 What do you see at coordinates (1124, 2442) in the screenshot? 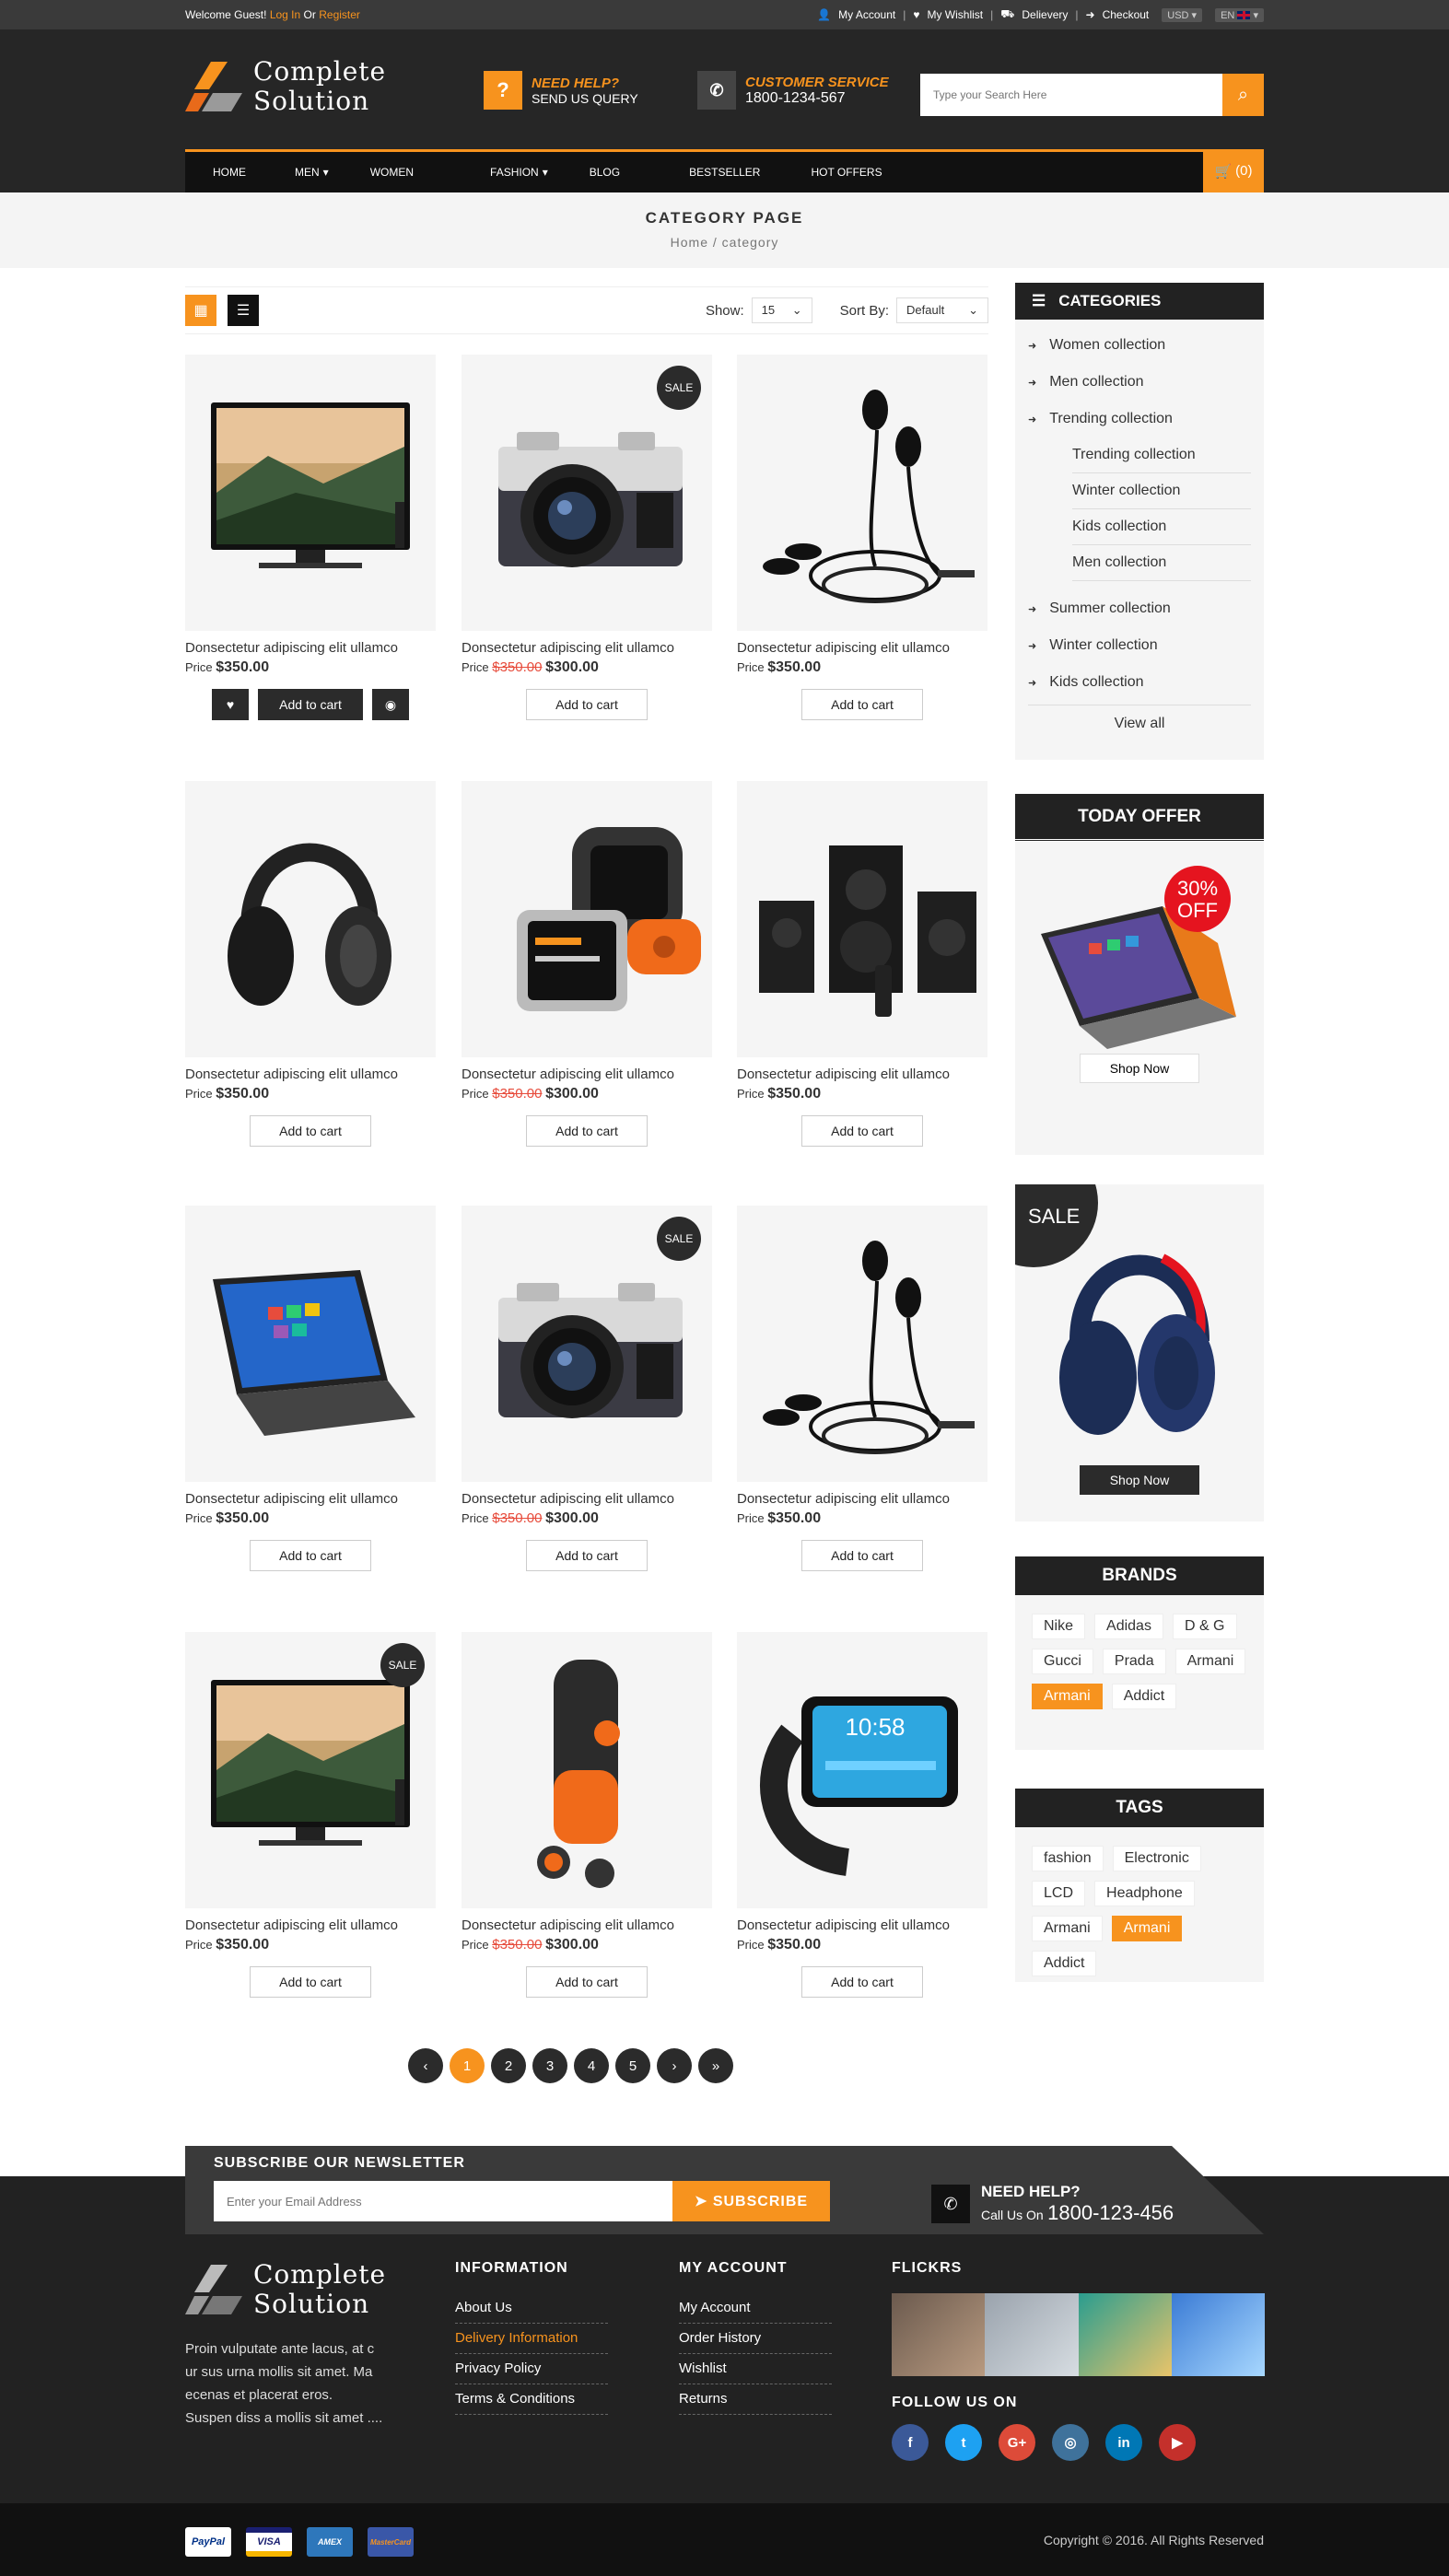
I see `linkedin-icon: in` at bounding box center [1124, 2442].